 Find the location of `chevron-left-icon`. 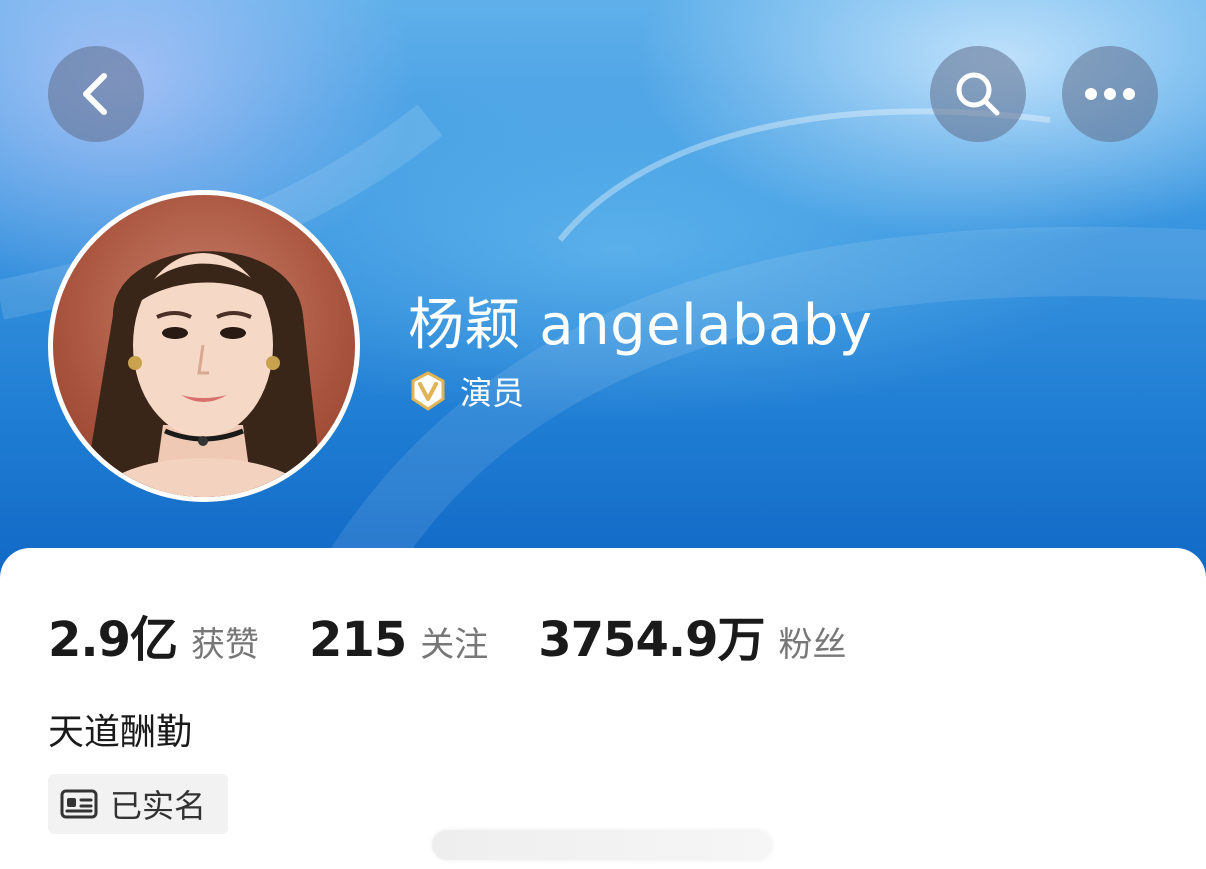

chevron-left-icon is located at coordinates (95, 94).